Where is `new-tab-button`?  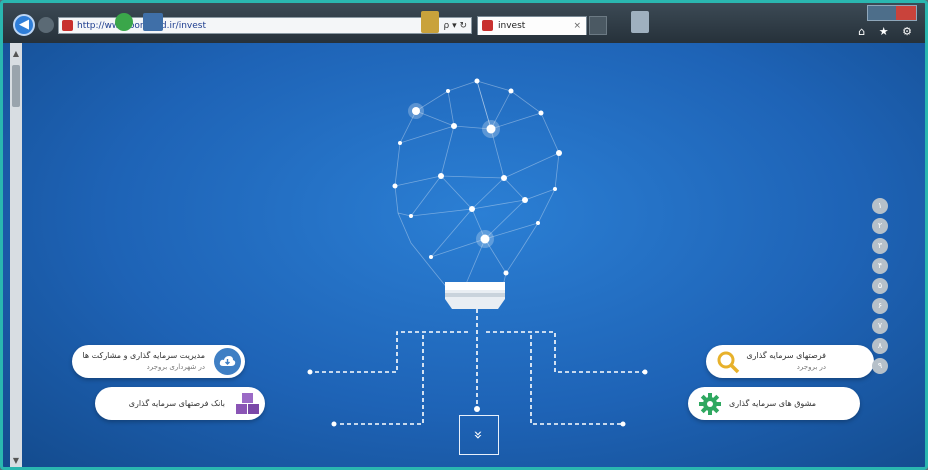 new-tab-button is located at coordinates (598, 25).